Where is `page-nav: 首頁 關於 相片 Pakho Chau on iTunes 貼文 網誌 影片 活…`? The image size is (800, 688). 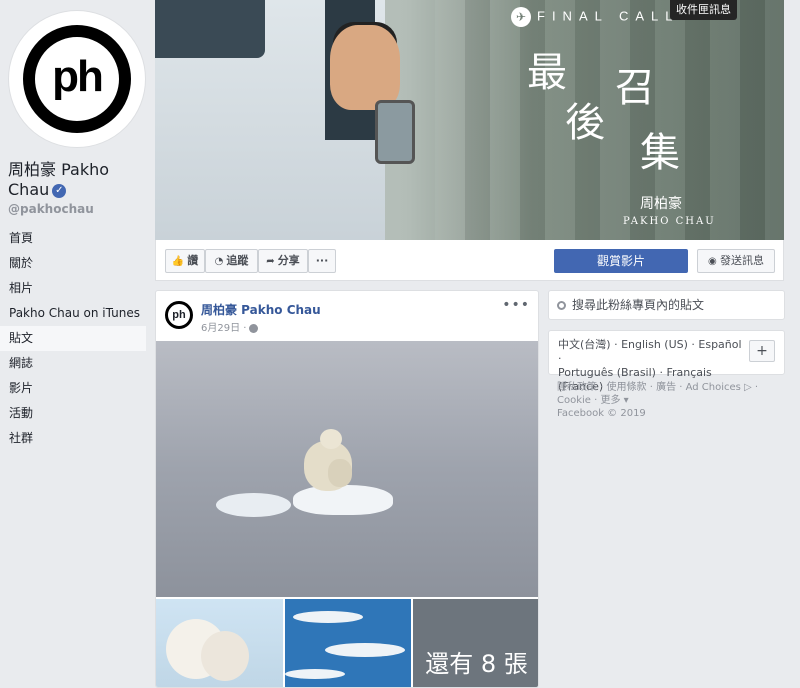 page-nav: 首頁 關於 相片 Pakho Chau on iTunes 貼文 網誌 影片 活… is located at coordinates (73, 338).